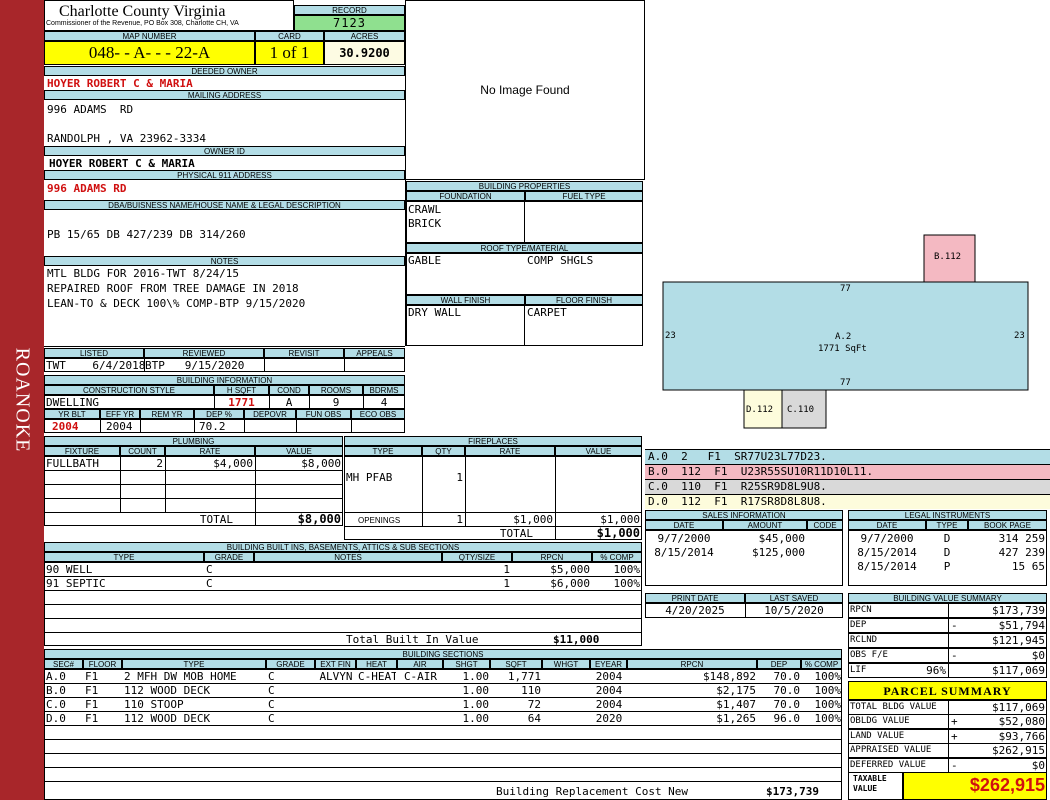  What do you see at coordinates (465, 196) in the screenshot?
I see `foundation-label: FOUNDATION` at bounding box center [465, 196].